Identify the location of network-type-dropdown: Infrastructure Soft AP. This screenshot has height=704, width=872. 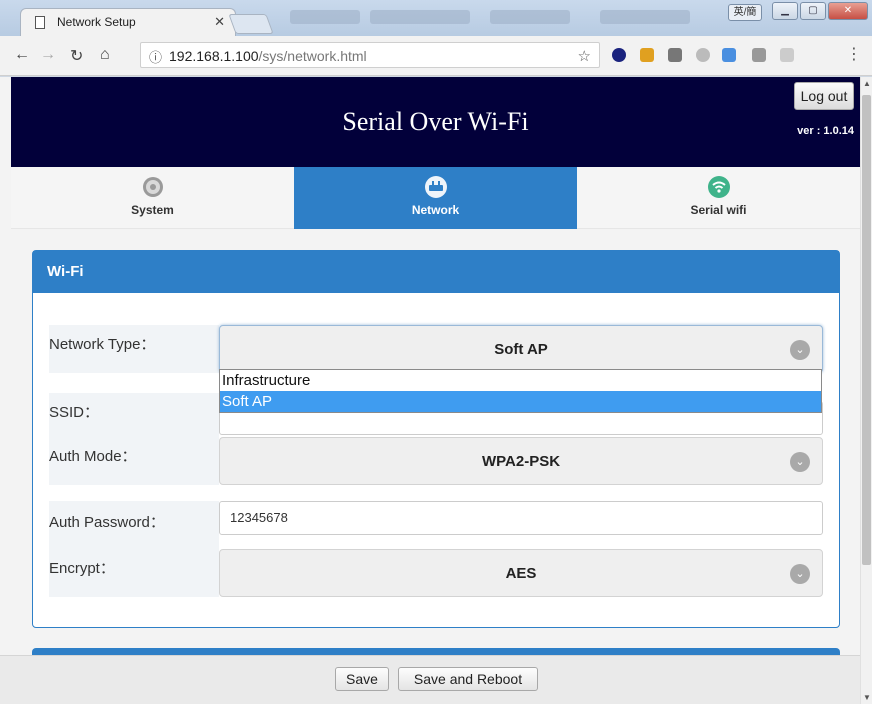
(520, 391).